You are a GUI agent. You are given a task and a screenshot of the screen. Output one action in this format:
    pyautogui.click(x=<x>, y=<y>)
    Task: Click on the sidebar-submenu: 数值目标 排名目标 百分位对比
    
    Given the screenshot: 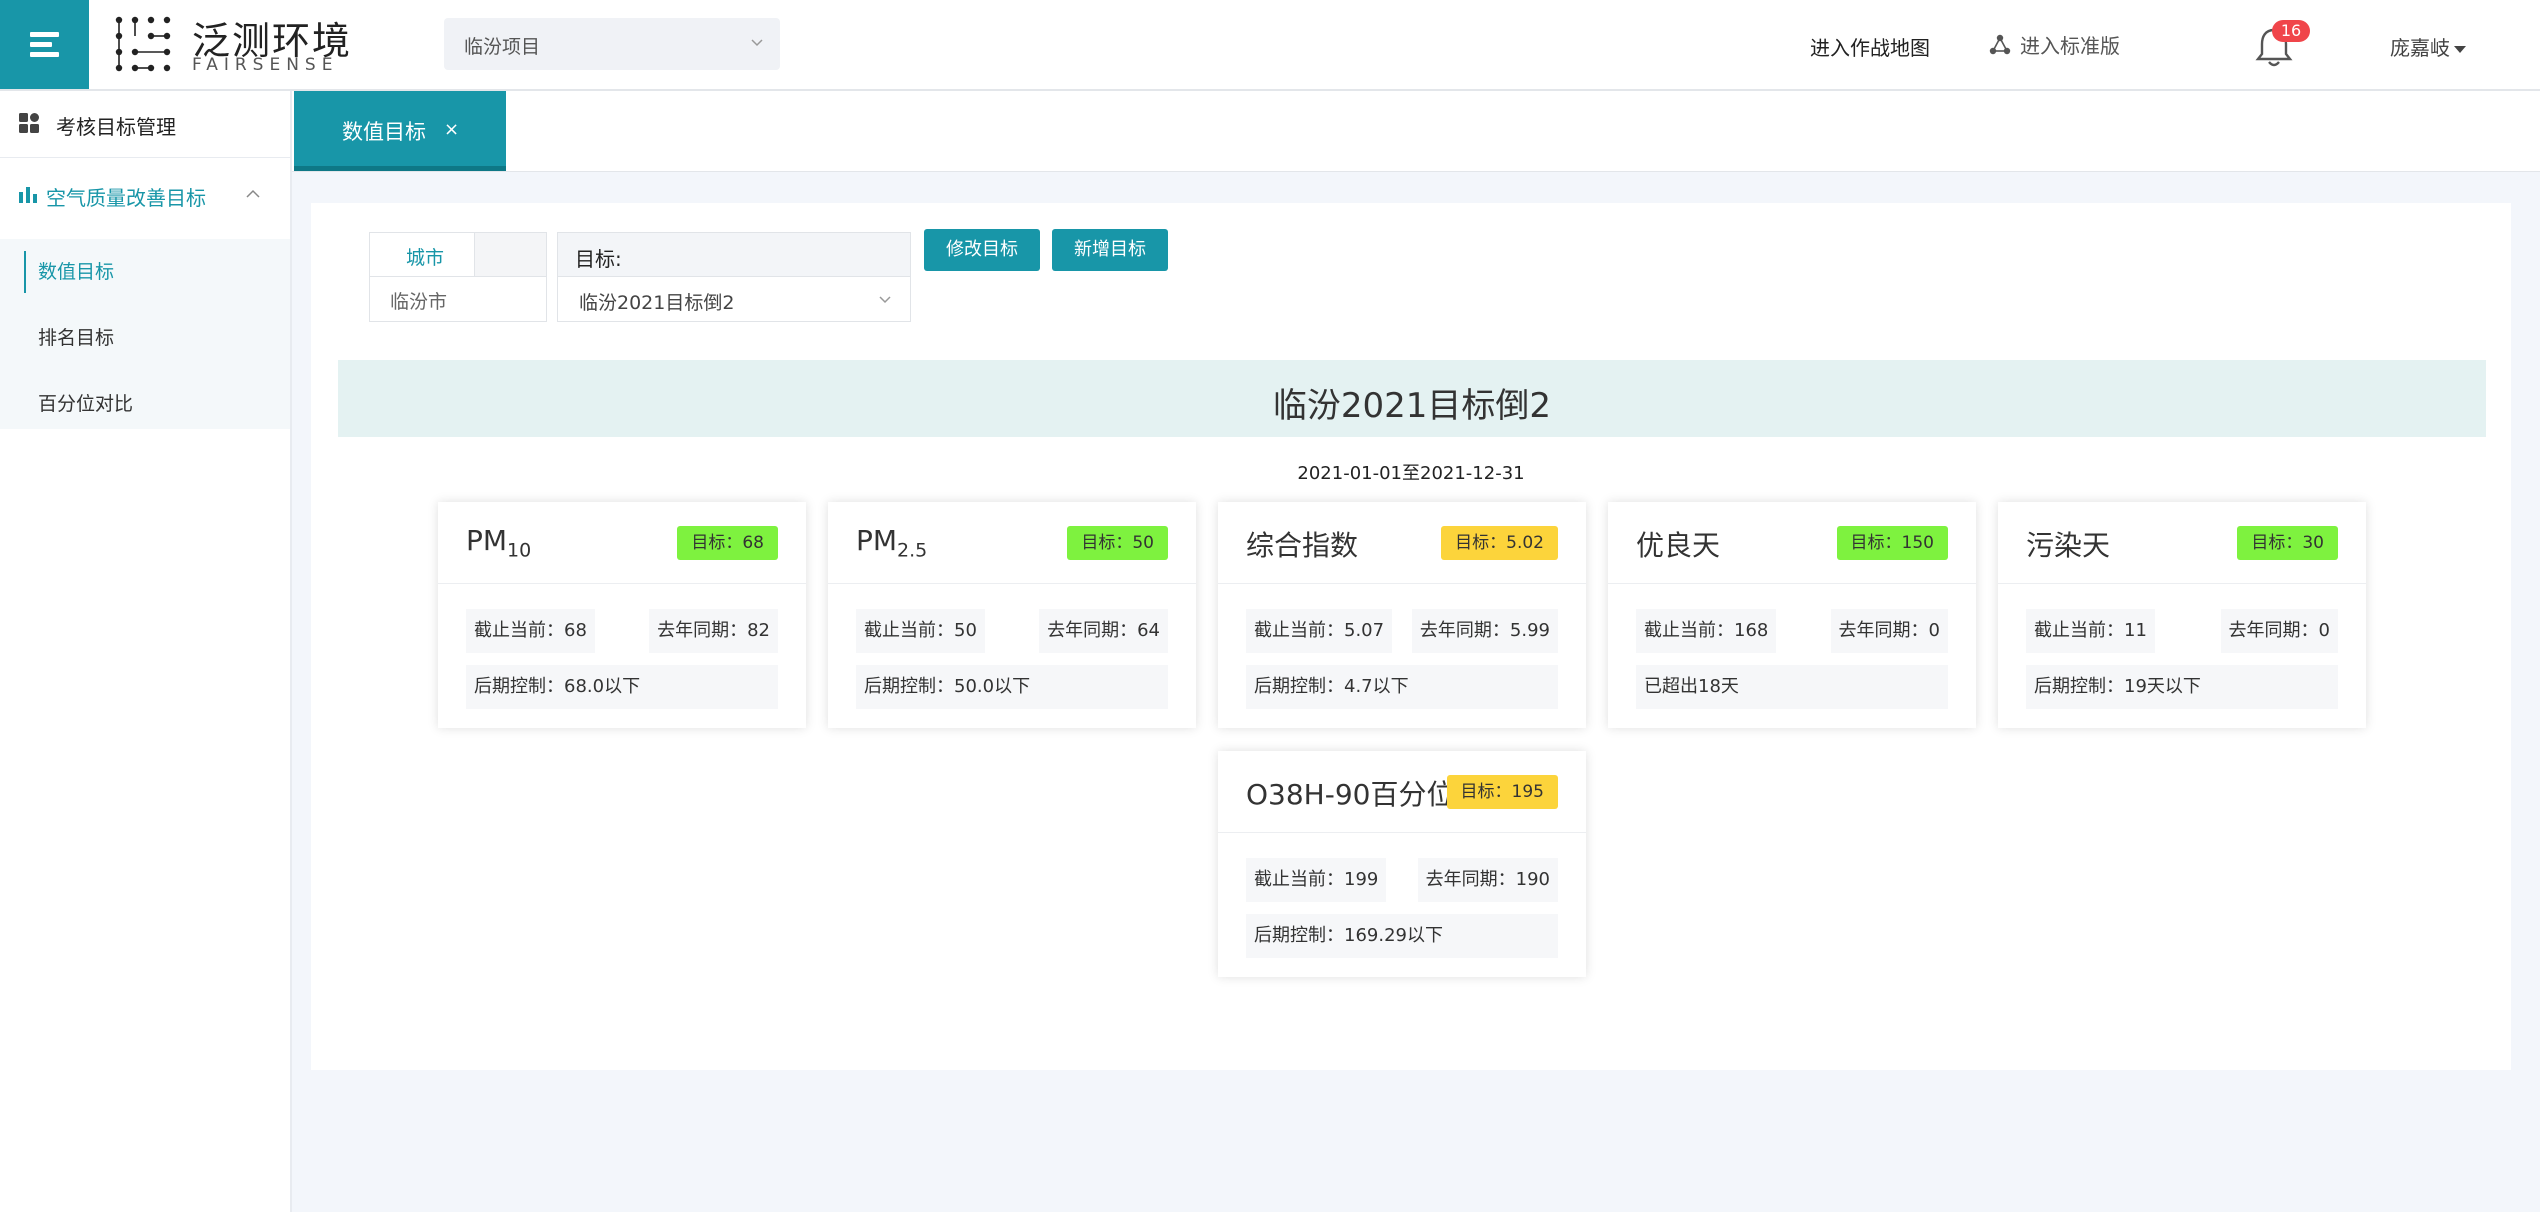 What is the action you would take?
    pyautogui.click(x=145, y=334)
    